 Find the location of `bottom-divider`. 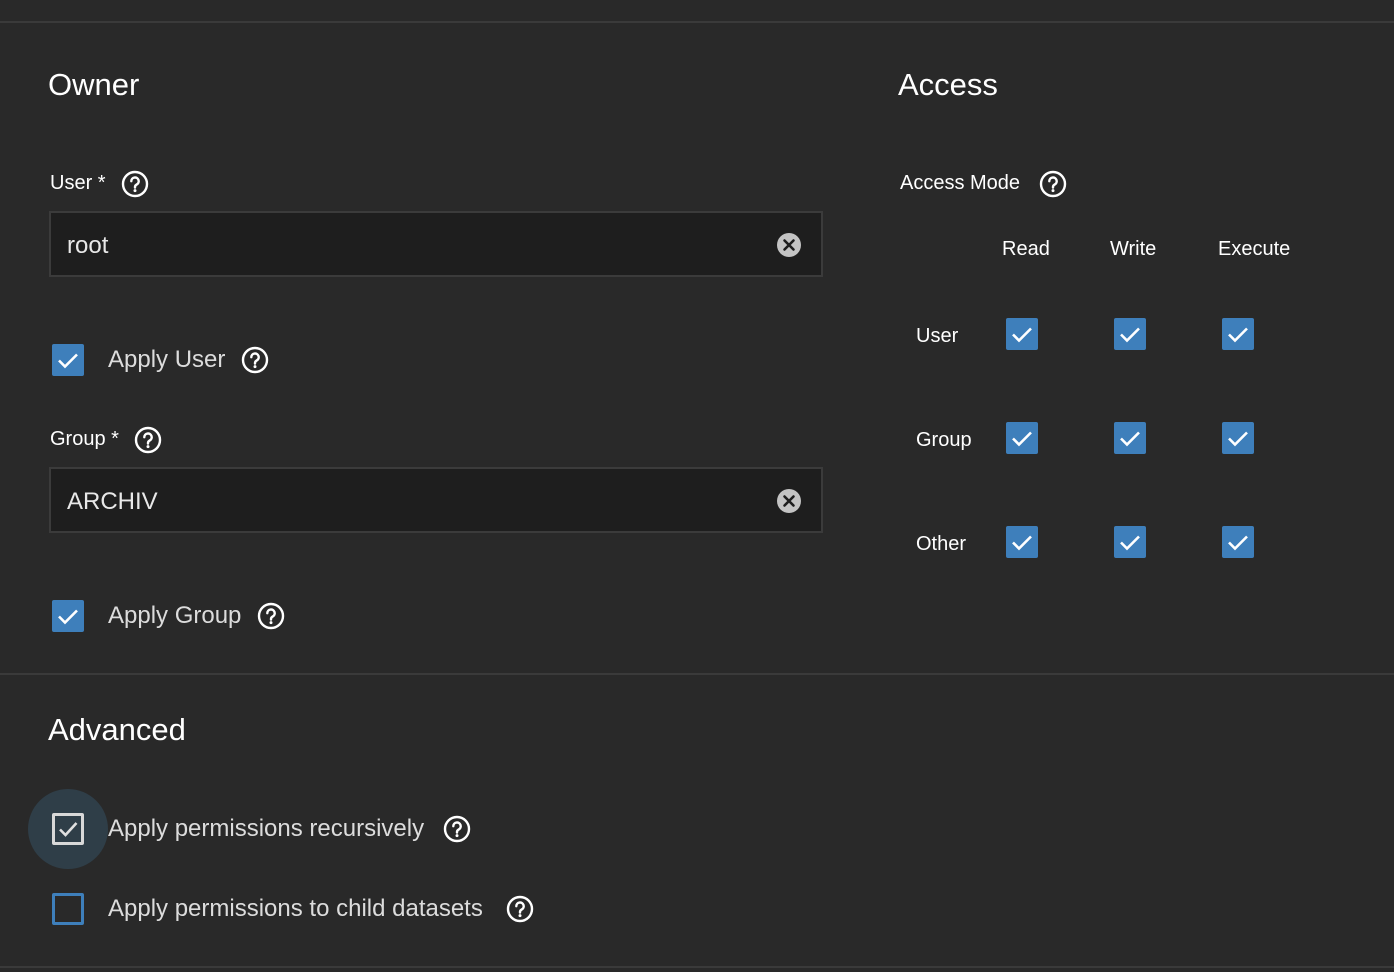

bottom-divider is located at coordinates (697, 967).